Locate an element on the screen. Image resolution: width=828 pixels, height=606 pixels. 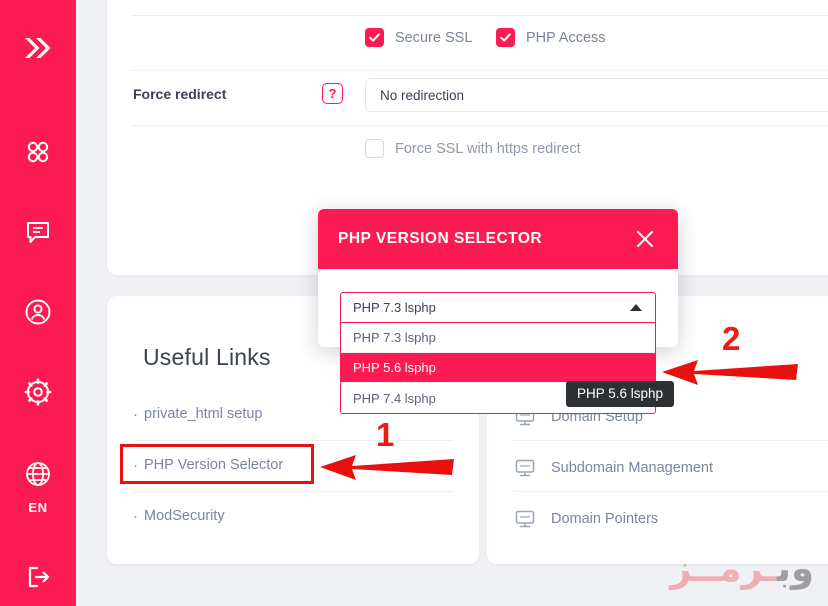
menu-item-label: Subdomain Management is located at coordinates (632, 468).